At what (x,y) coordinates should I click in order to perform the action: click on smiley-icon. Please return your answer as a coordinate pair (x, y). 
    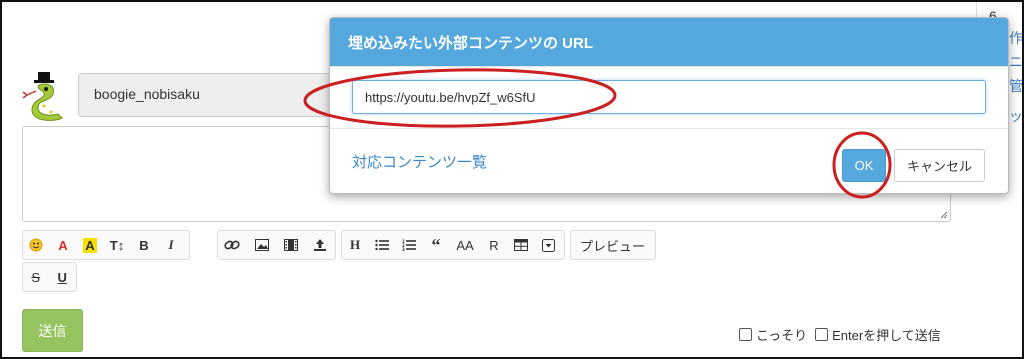
    Looking at the image, I should click on (36, 245).